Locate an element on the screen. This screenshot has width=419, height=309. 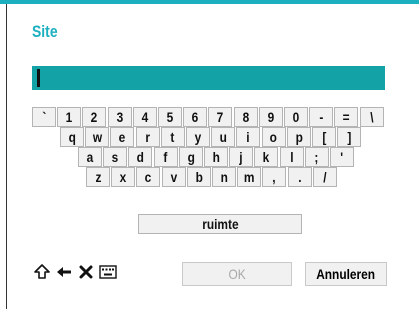
key: r is located at coordinates (147, 137).